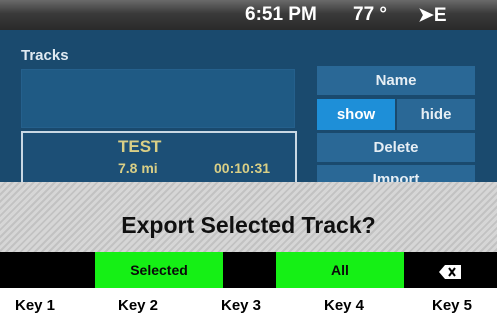 Image resolution: width=497 pixels, height=318 pixels. What do you see at coordinates (248, 225) in the screenshot?
I see `dialog-question: Export Selected Track?` at bounding box center [248, 225].